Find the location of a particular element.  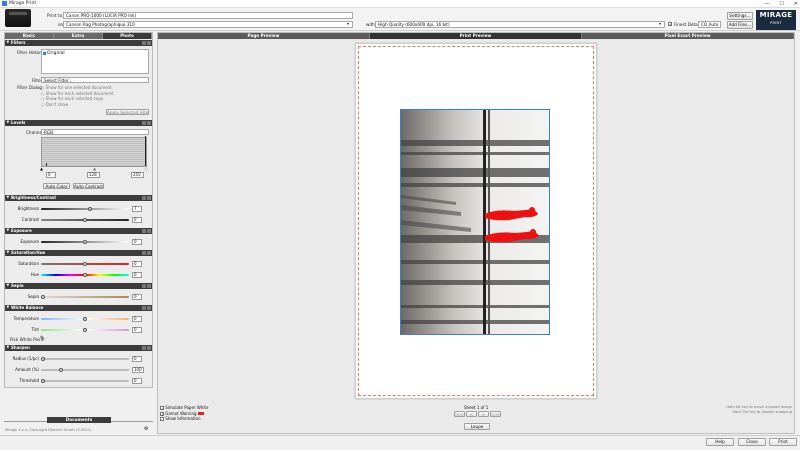

contrast-input: 0 is located at coordinates (137, 220).